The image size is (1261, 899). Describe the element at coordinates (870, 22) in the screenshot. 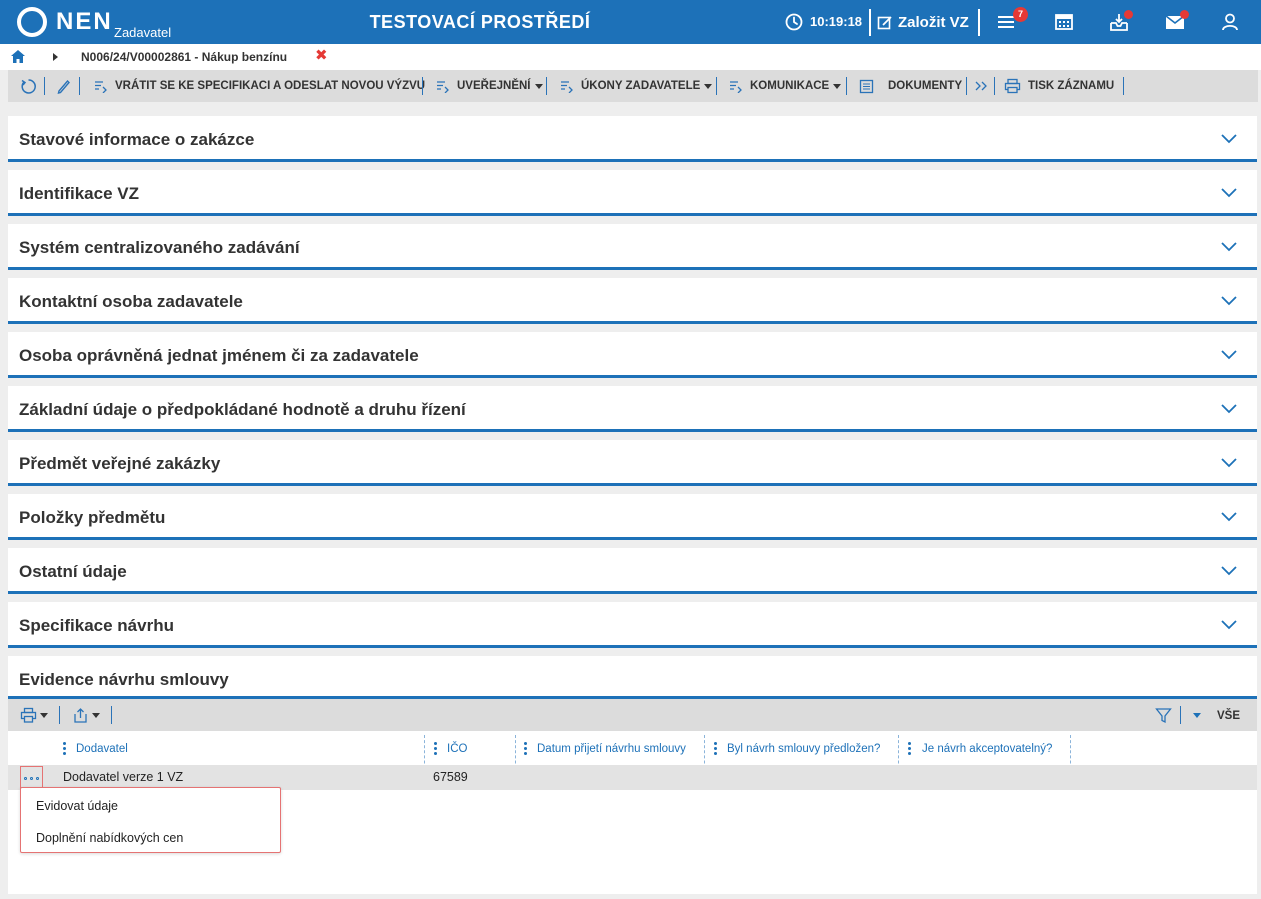

I see `header-divider` at that location.